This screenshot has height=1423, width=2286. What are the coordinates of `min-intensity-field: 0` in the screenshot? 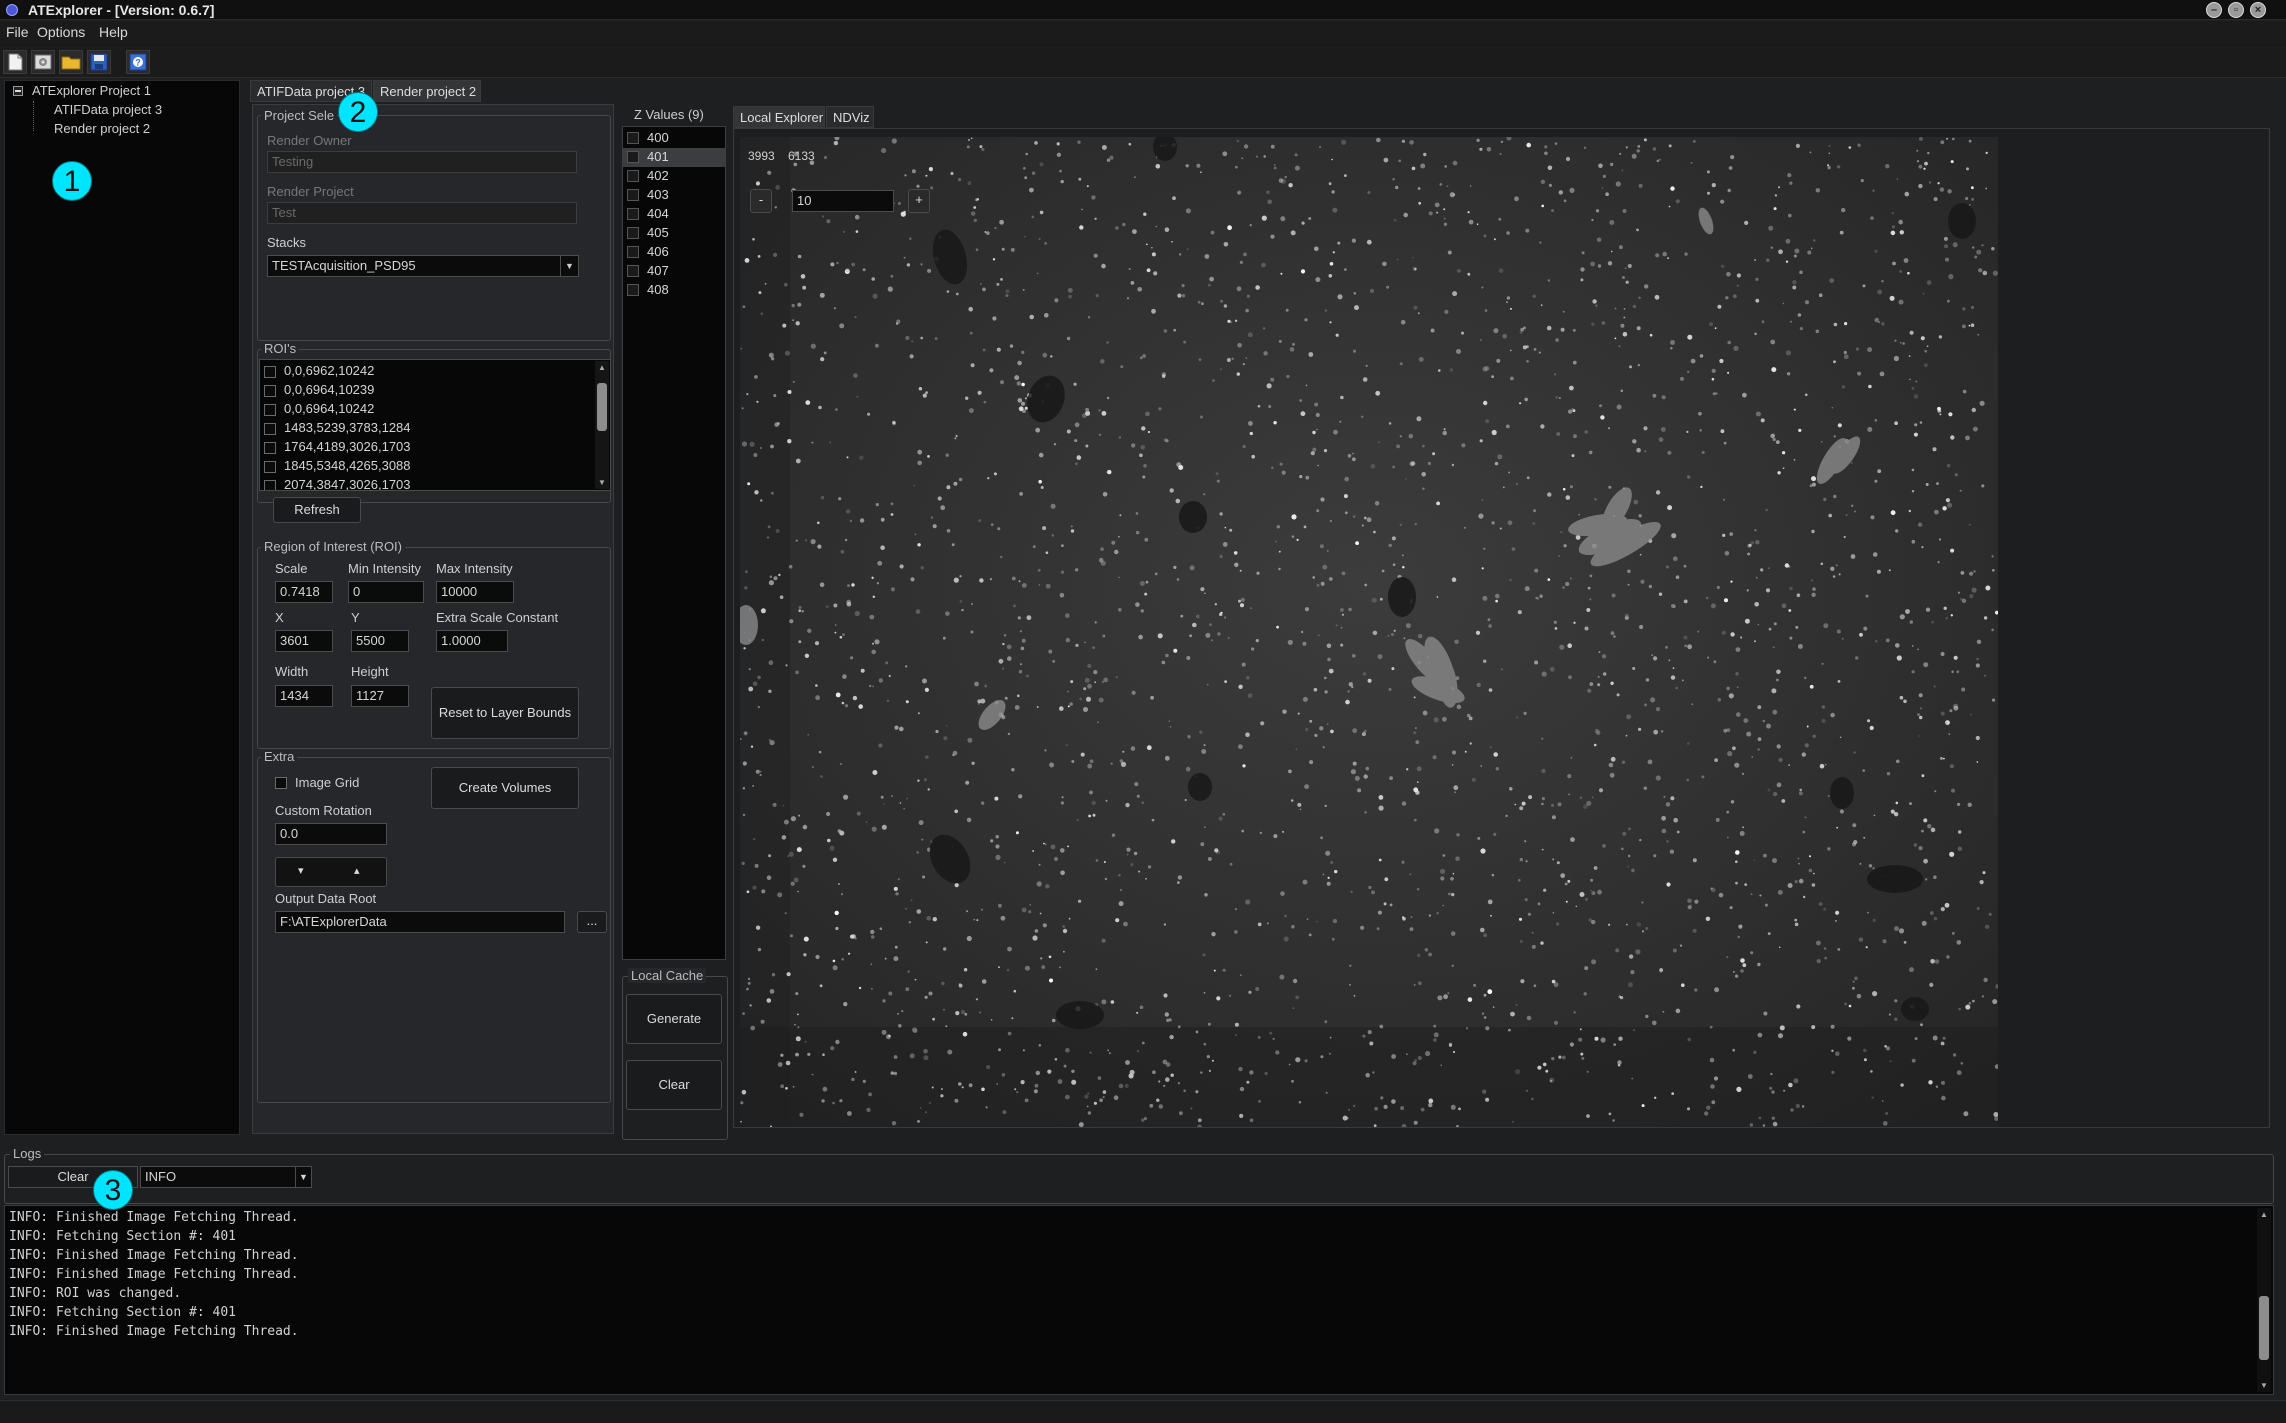 It's located at (386, 592).